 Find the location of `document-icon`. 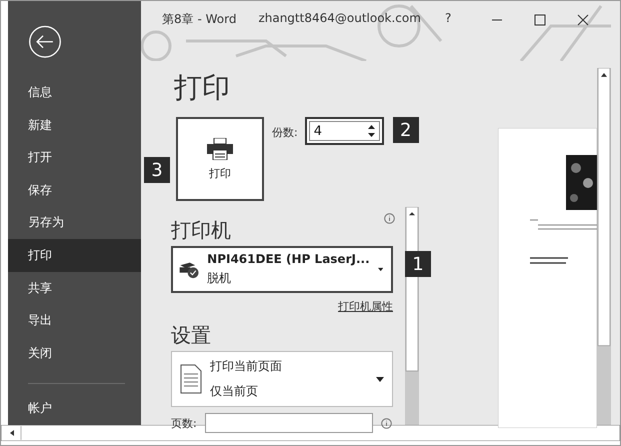

document-icon is located at coordinates (191, 379).